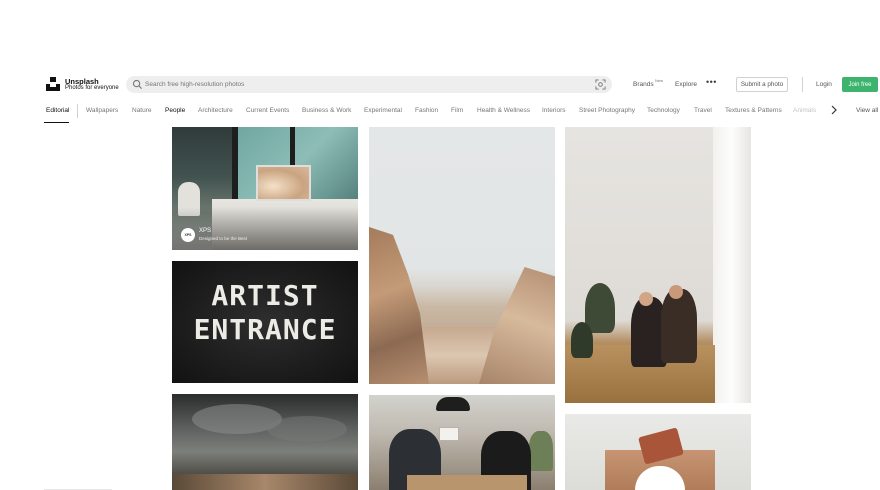 The height and width of the screenshot is (490, 880). What do you see at coordinates (753, 110) in the screenshot?
I see `topic-textures-patterns: Textures & Patterns` at bounding box center [753, 110].